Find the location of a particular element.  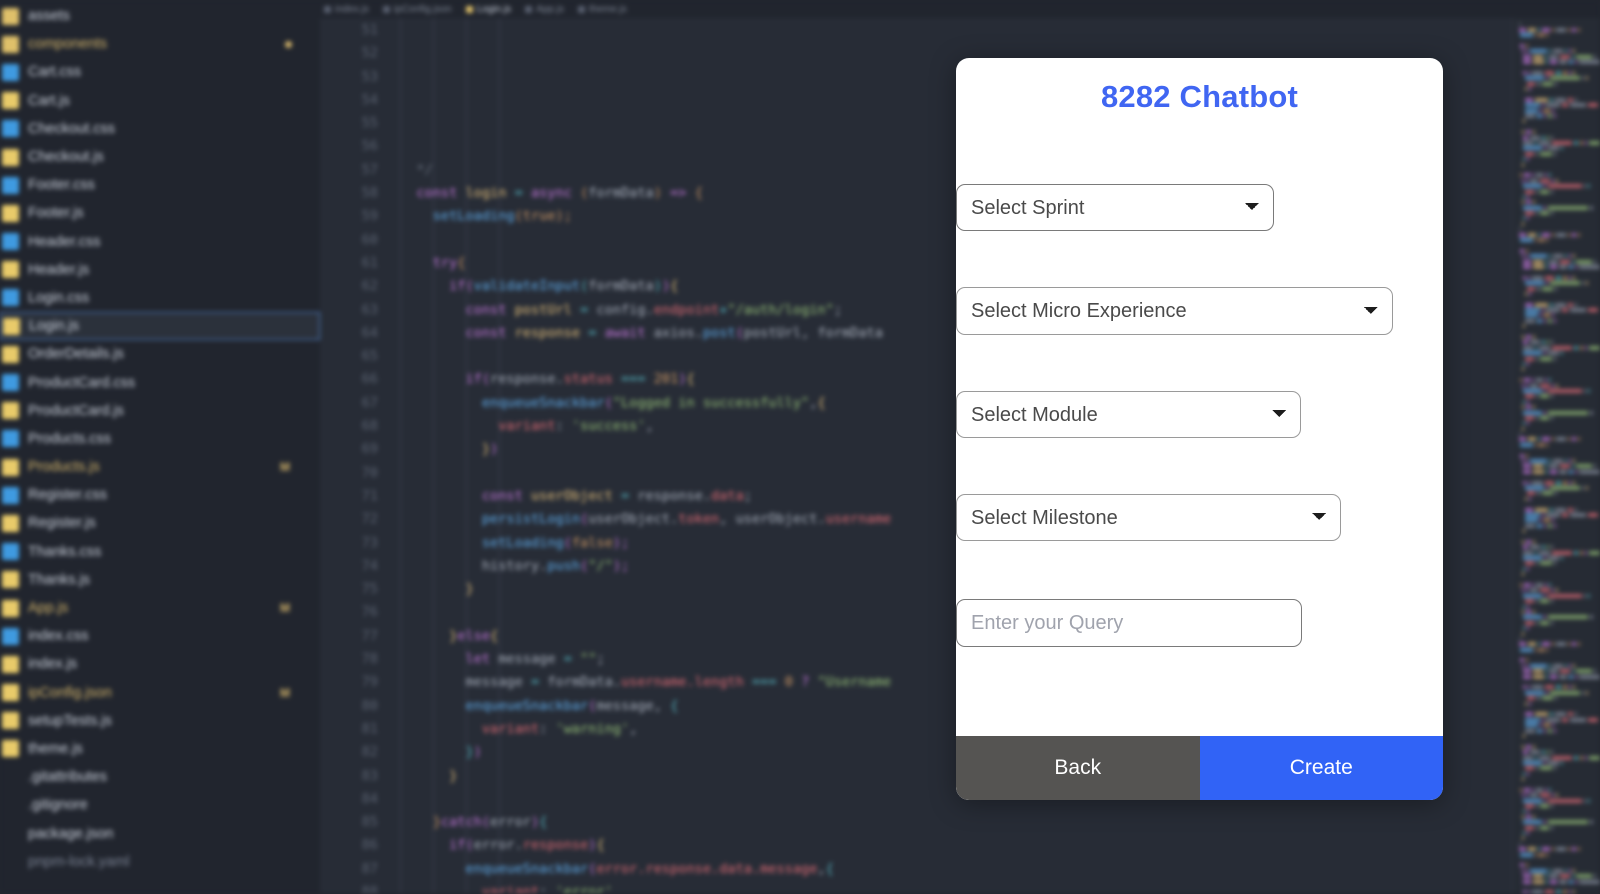

explorer-item: Cart.css is located at coordinates (160, 72).